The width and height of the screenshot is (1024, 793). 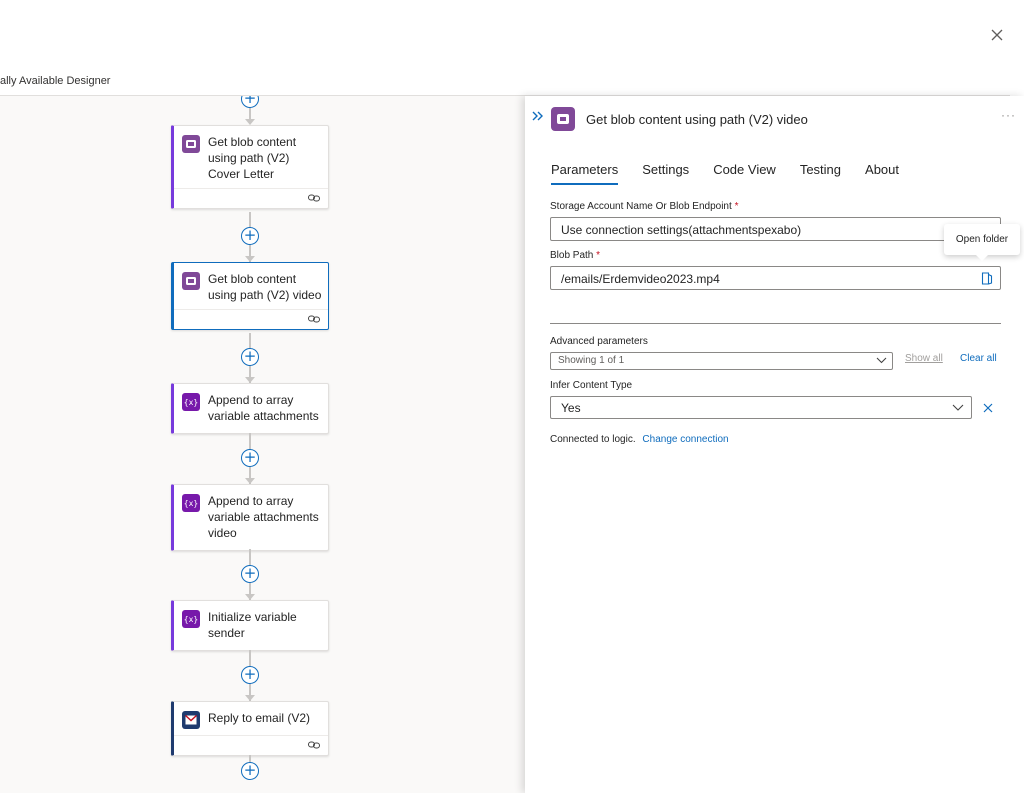 I want to click on tab-parameters: Parameters, so click(x=585, y=173).